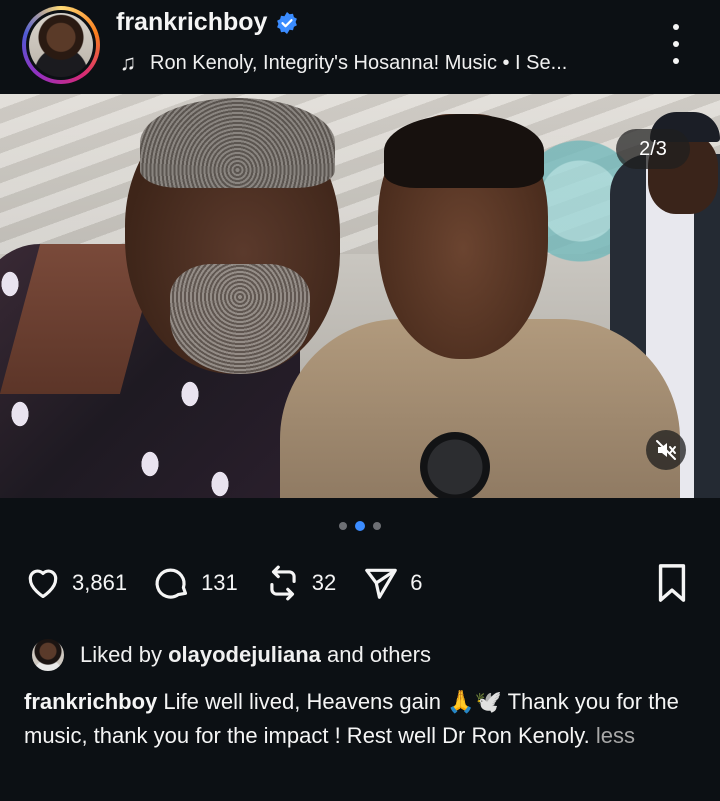  Describe the element at coordinates (416, 583) in the screenshot. I see `share-count: 6` at that location.